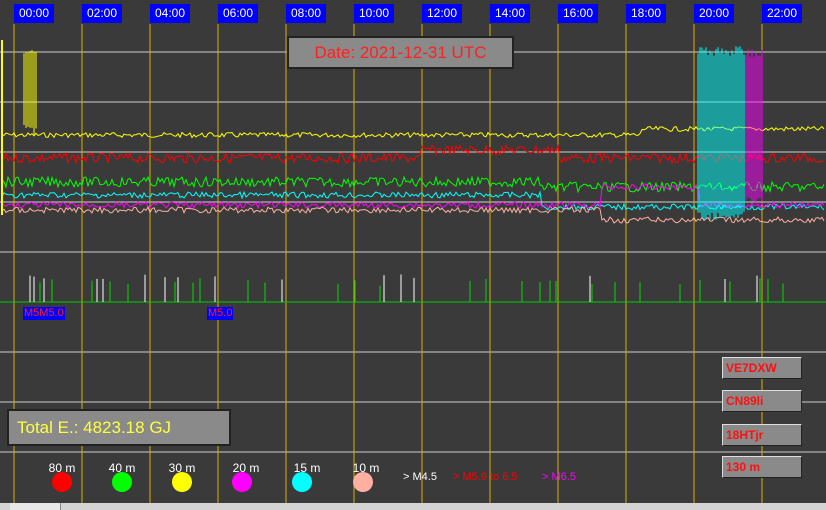 The width and height of the screenshot is (826, 510). I want to click on hour-label: 08:00, so click(306, 13).